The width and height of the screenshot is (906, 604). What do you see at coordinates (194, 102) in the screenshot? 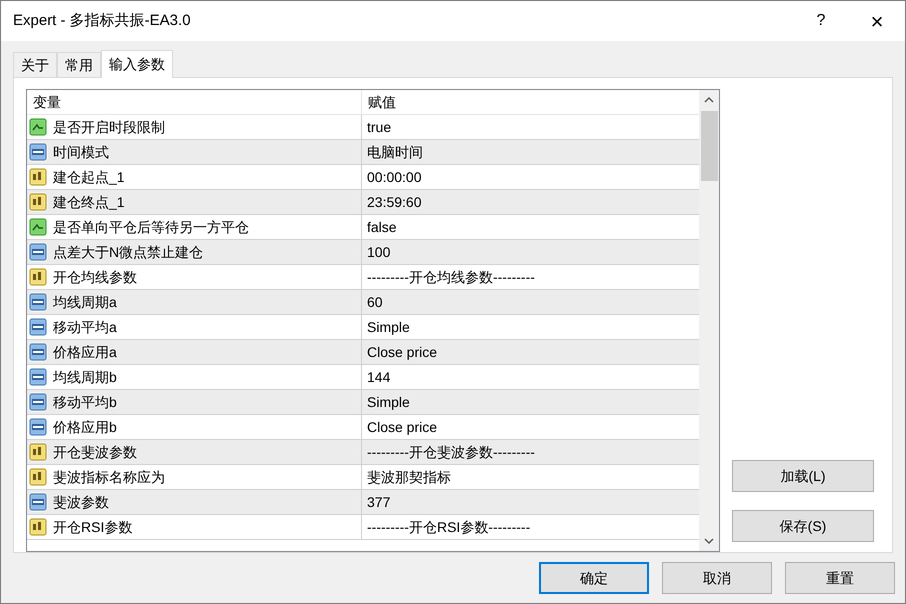
I see `column-header: 变量` at bounding box center [194, 102].